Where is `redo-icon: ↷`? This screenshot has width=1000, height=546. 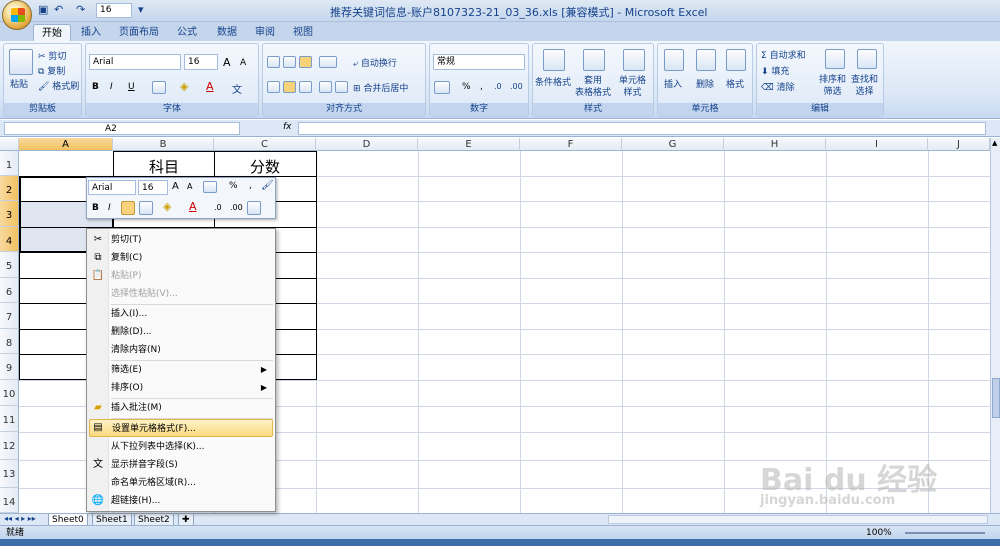 redo-icon: ↷ is located at coordinates (82, 11).